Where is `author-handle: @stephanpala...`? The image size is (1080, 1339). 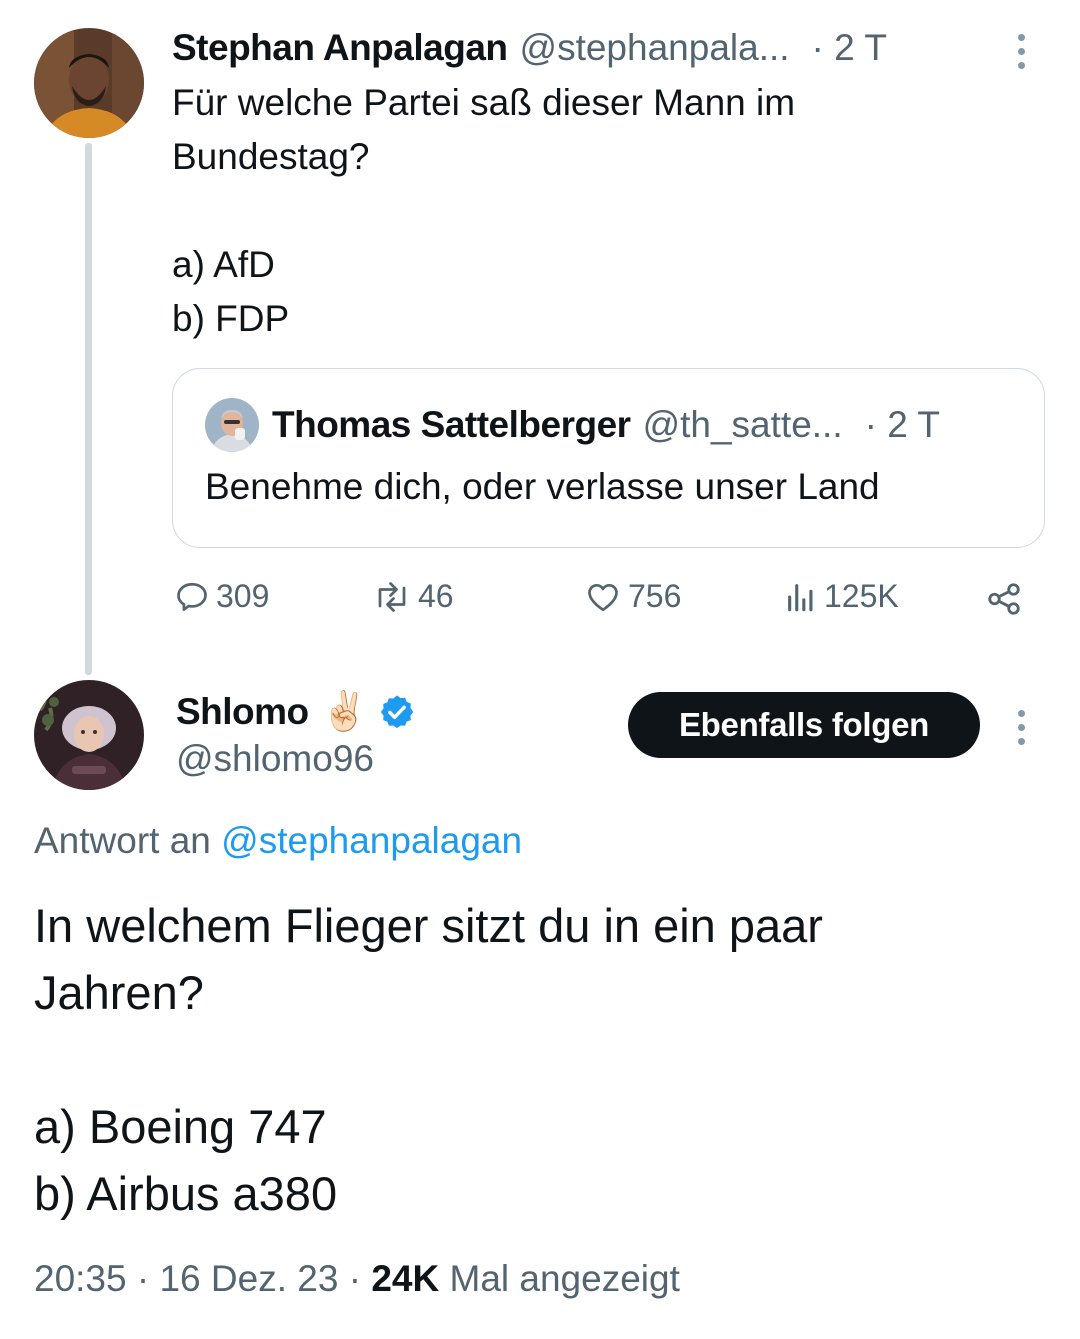 author-handle: @stephanpala... is located at coordinates (655, 48).